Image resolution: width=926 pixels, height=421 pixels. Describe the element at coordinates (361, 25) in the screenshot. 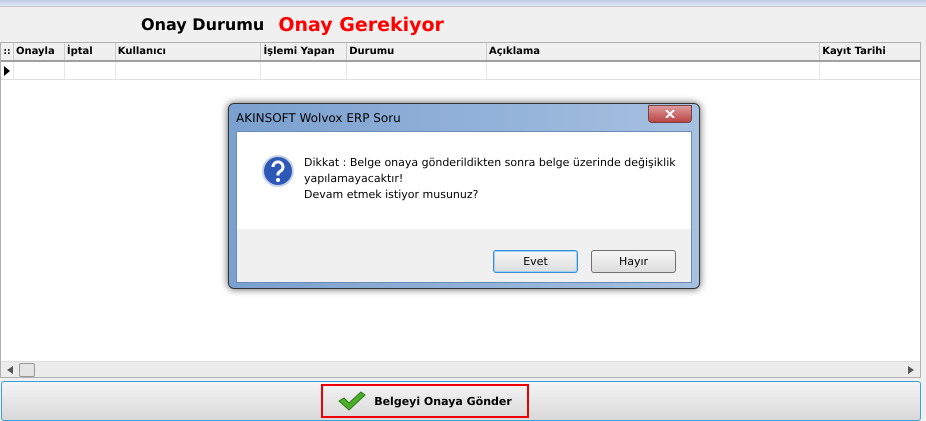

I see `status-value: Onay Gerekiyor` at that location.